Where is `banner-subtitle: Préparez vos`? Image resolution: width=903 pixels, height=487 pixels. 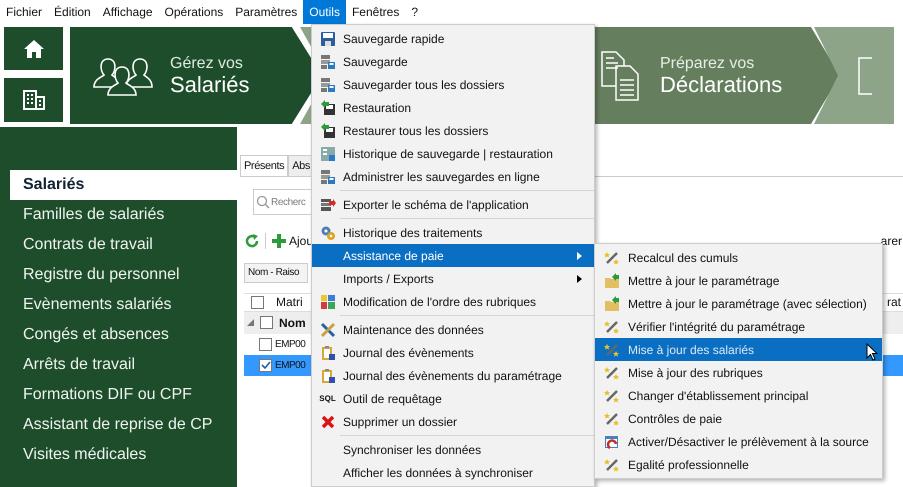 banner-subtitle: Préparez vos is located at coordinates (708, 64).